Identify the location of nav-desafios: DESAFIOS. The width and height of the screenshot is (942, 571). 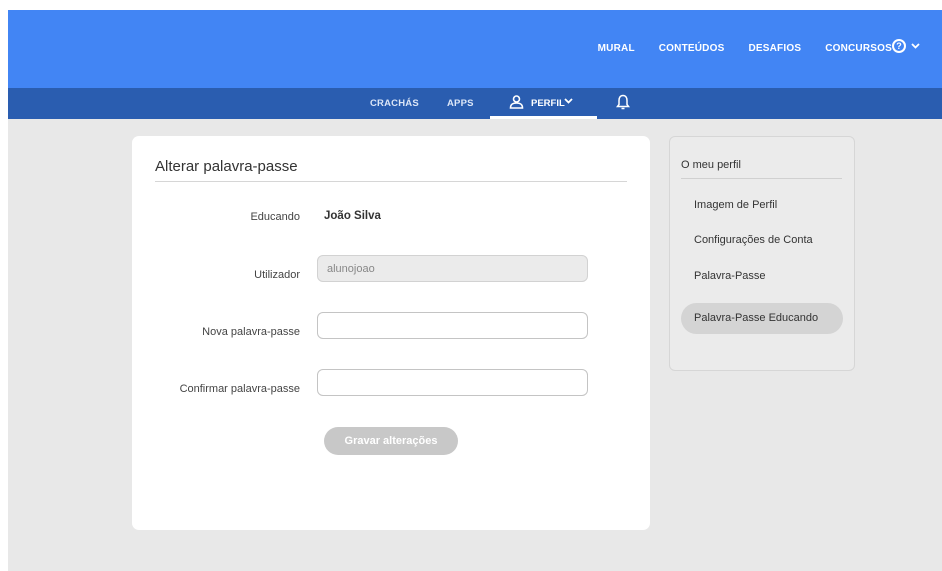
(774, 48).